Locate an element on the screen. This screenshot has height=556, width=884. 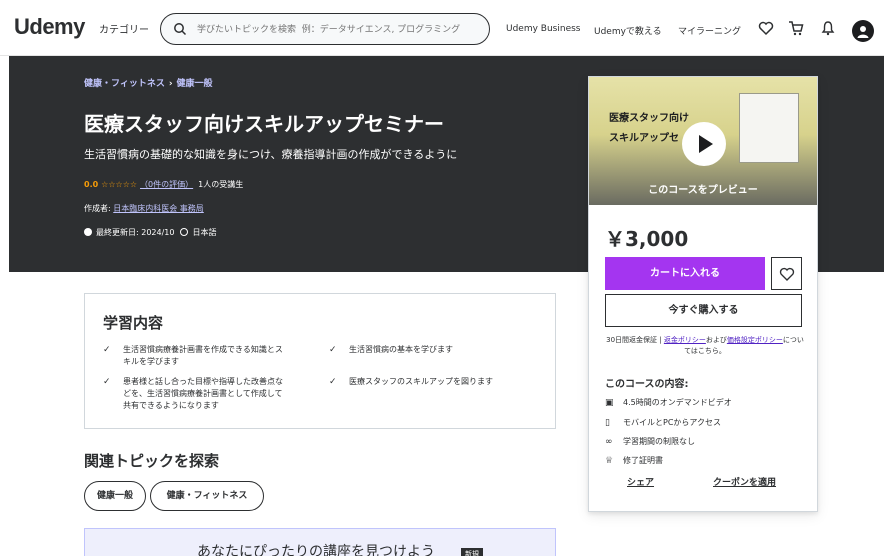
search-icon is located at coordinates (180, 29).